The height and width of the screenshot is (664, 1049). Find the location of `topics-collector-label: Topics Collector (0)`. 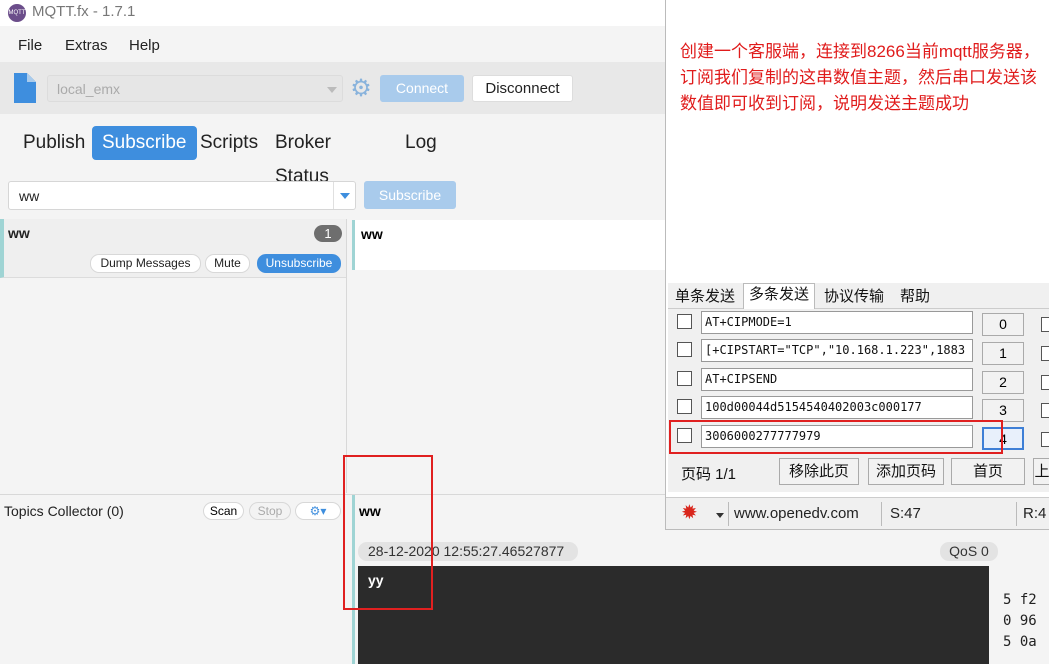

topics-collector-label: Topics Collector (0) is located at coordinates (64, 511).